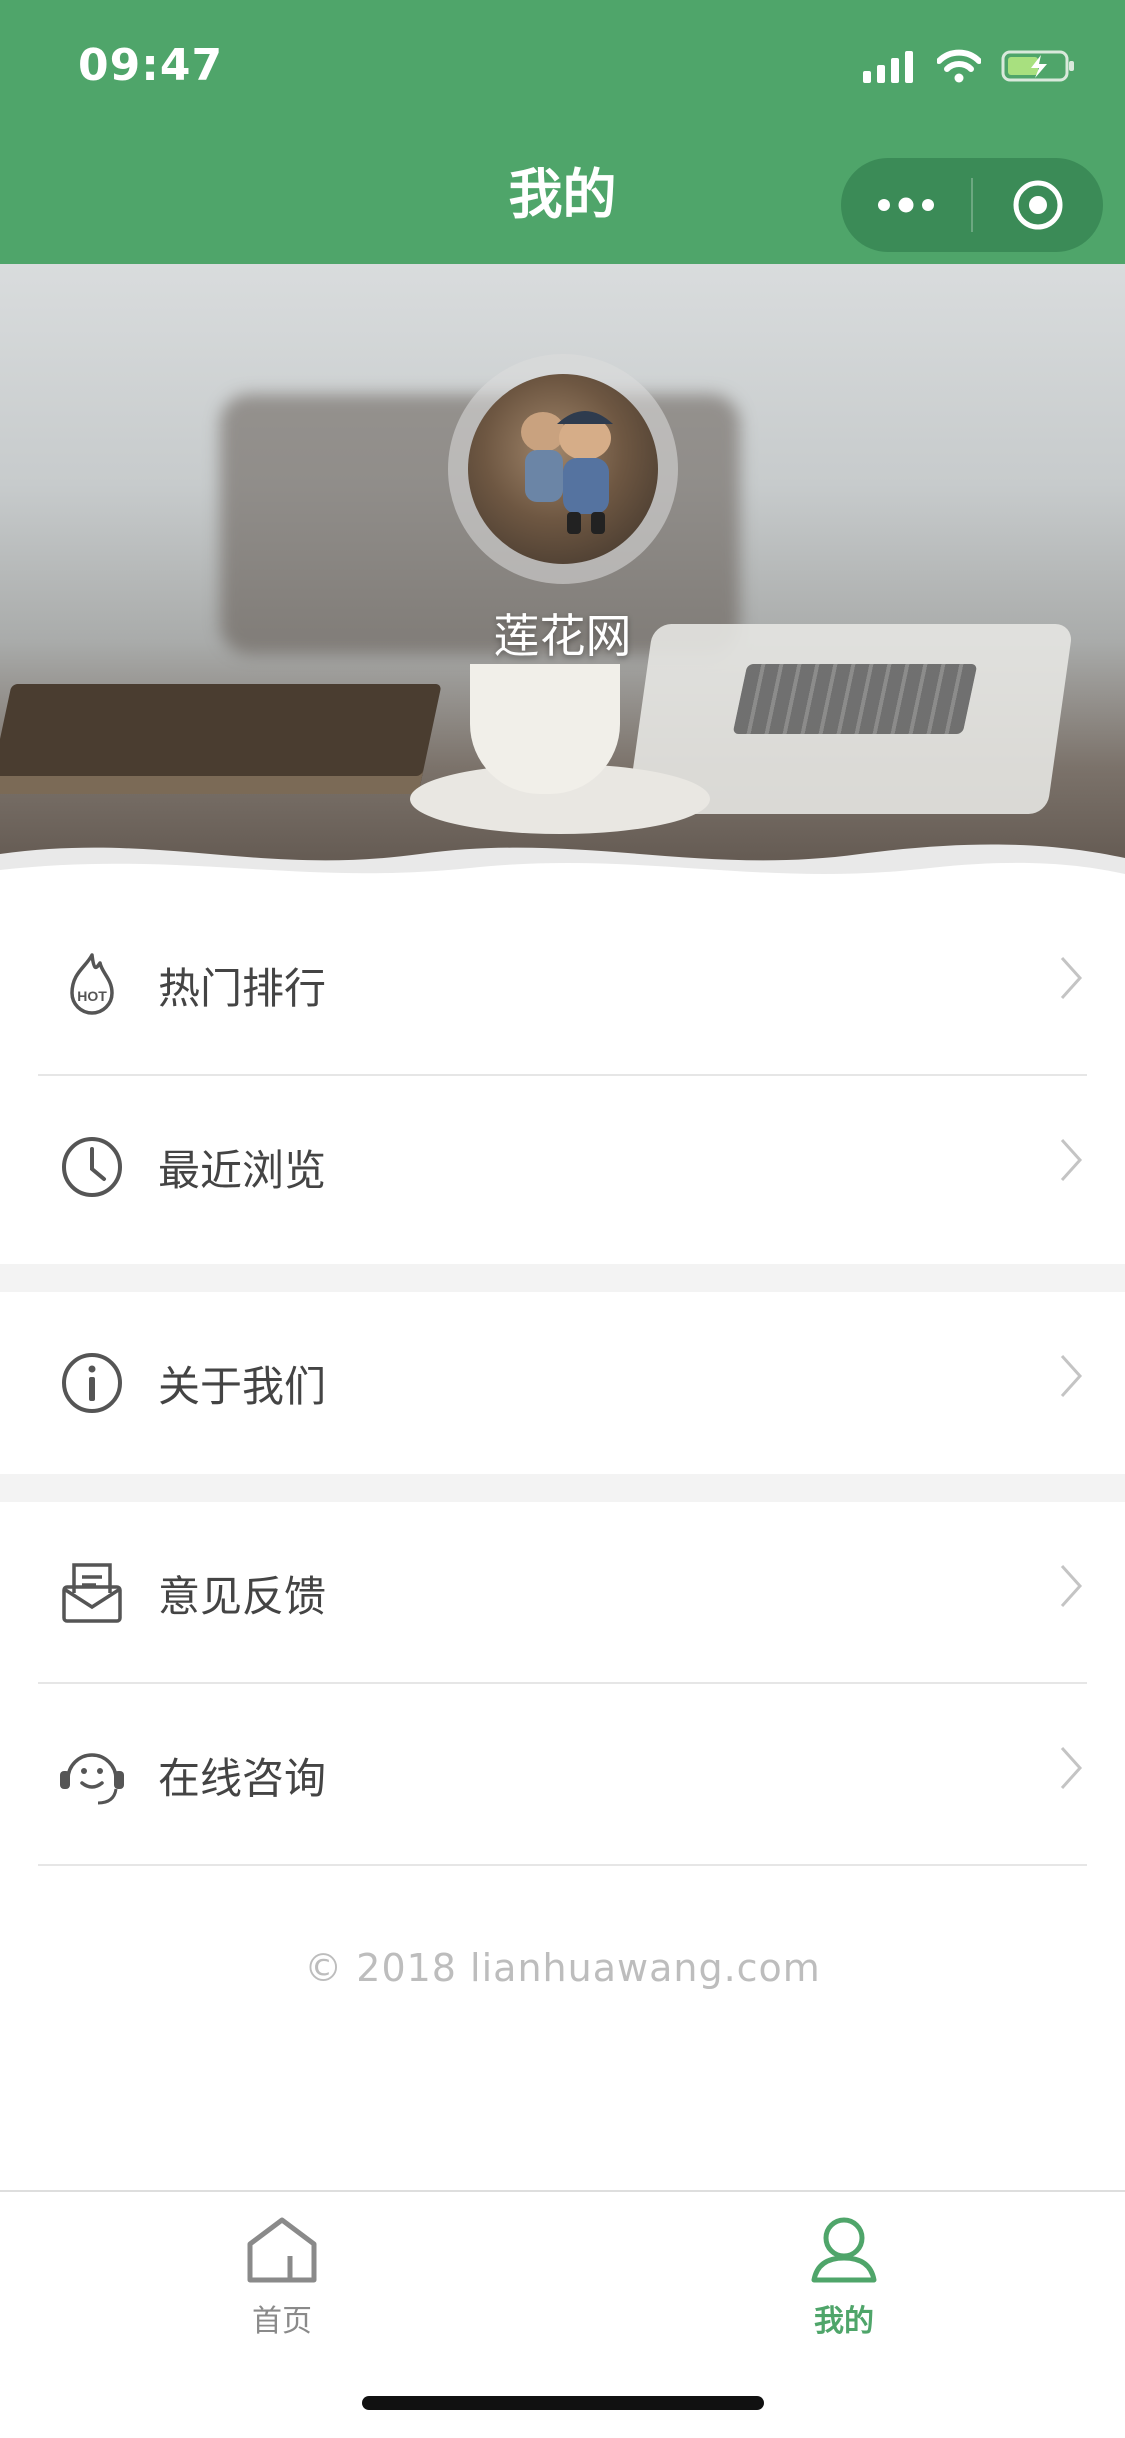 The image size is (1125, 2438). What do you see at coordinates (92, 985) in the screenshot?
I see `hot-flame-icon: HOT` at bounding box center [92, 985].